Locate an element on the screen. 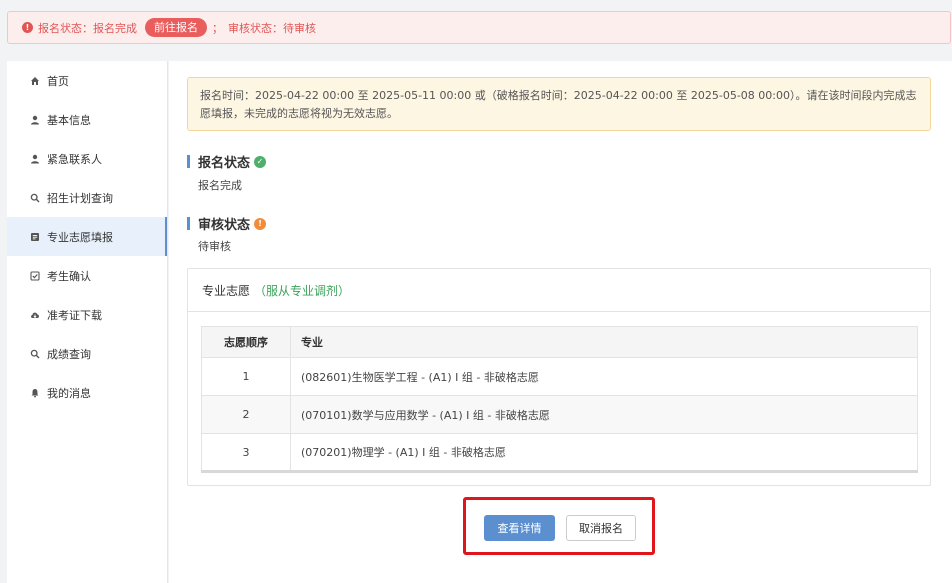  sidebar-item-label: 我的消息 is located at coordinates (69, 393).